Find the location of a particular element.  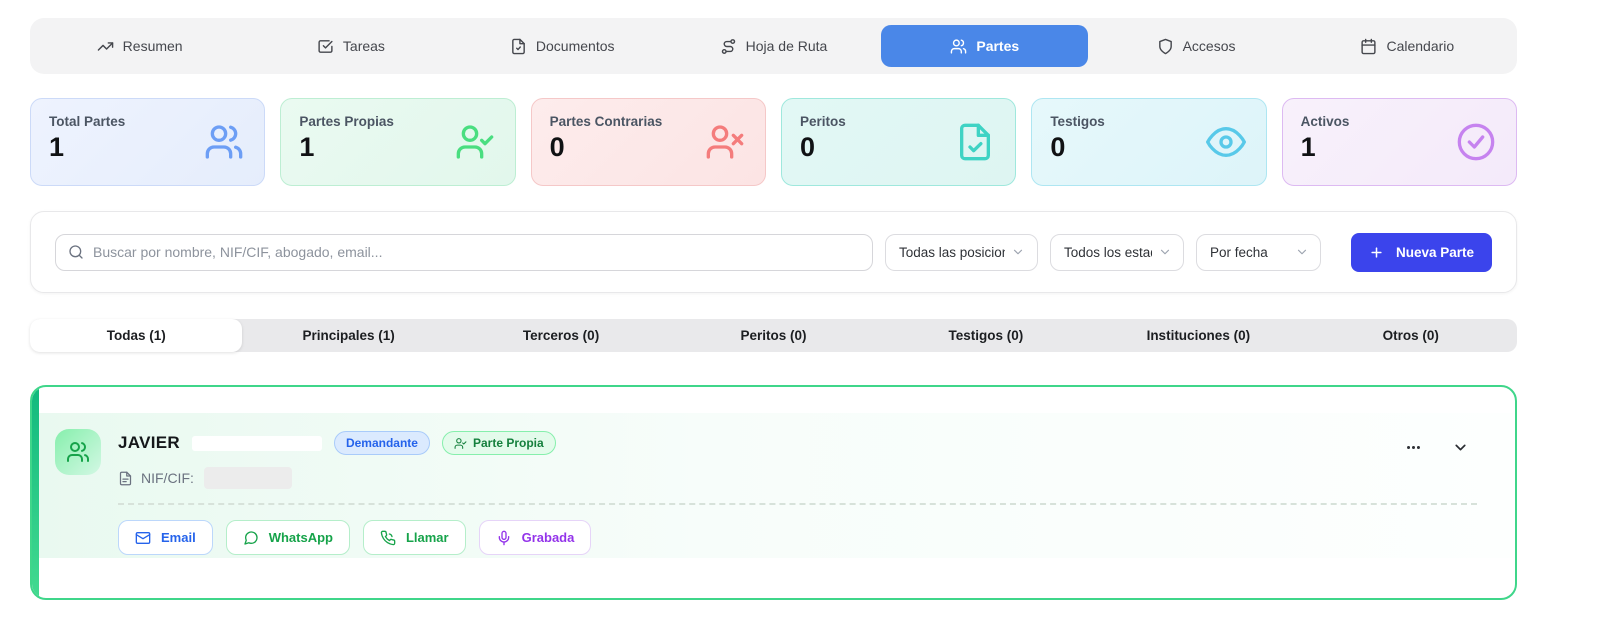

category-tab-testigos: Testigos (0) is located at coordinates (986, 335).